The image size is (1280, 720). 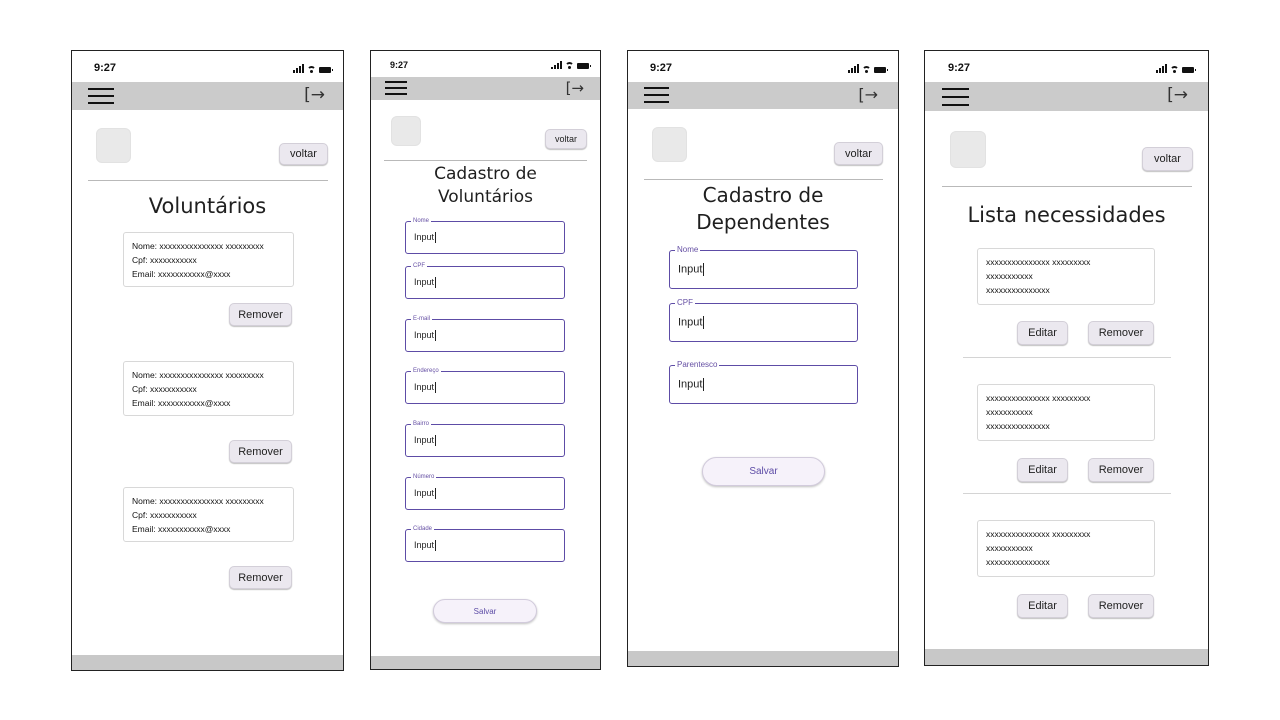 I want to click on volunteer-email: Email: xxxxxxxxxxx@xxxx, so click(x=181, y=529).